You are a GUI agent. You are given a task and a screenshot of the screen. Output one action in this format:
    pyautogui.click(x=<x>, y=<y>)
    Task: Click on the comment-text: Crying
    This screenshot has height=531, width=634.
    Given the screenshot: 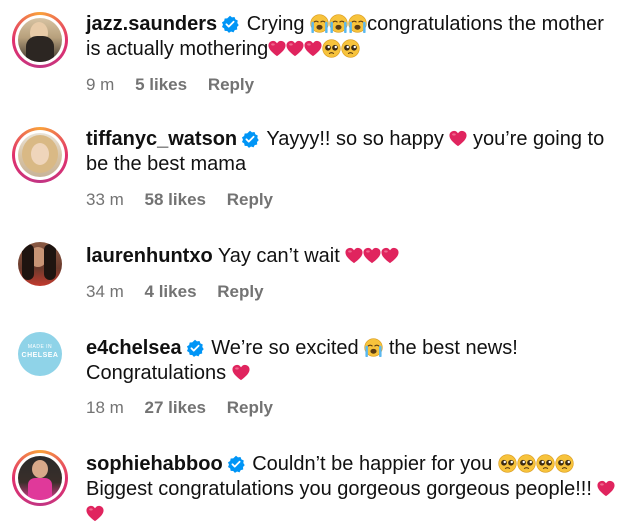 What is the action you would take?
    pyautogui.click(x=275, y=24)
    